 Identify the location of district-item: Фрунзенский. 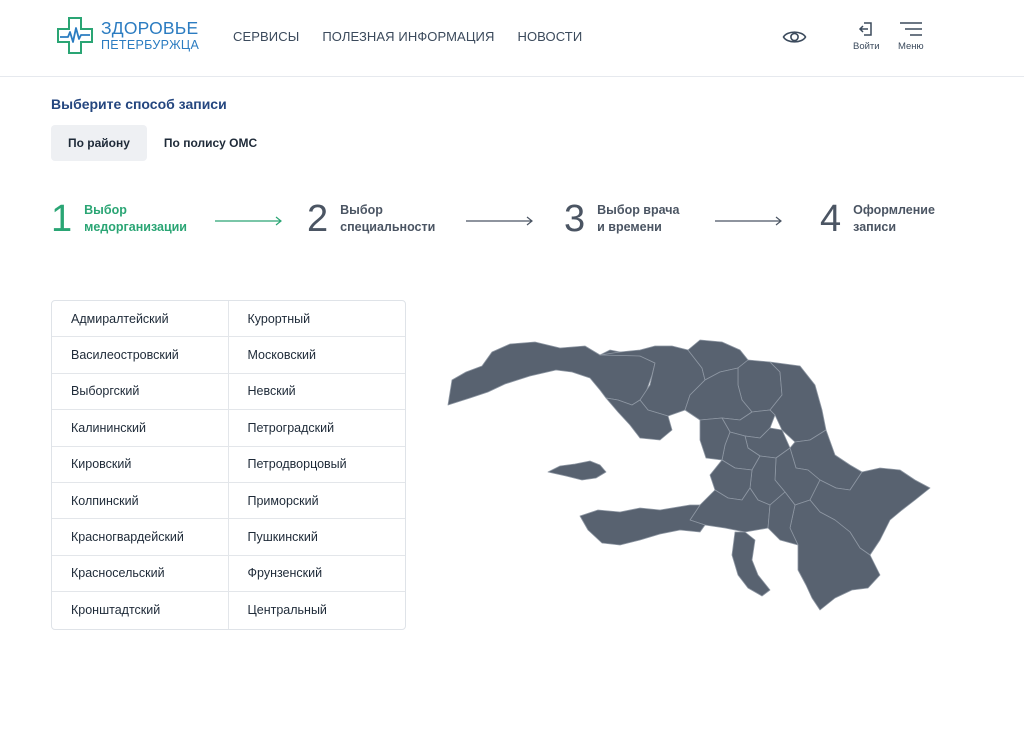
(317, 573).